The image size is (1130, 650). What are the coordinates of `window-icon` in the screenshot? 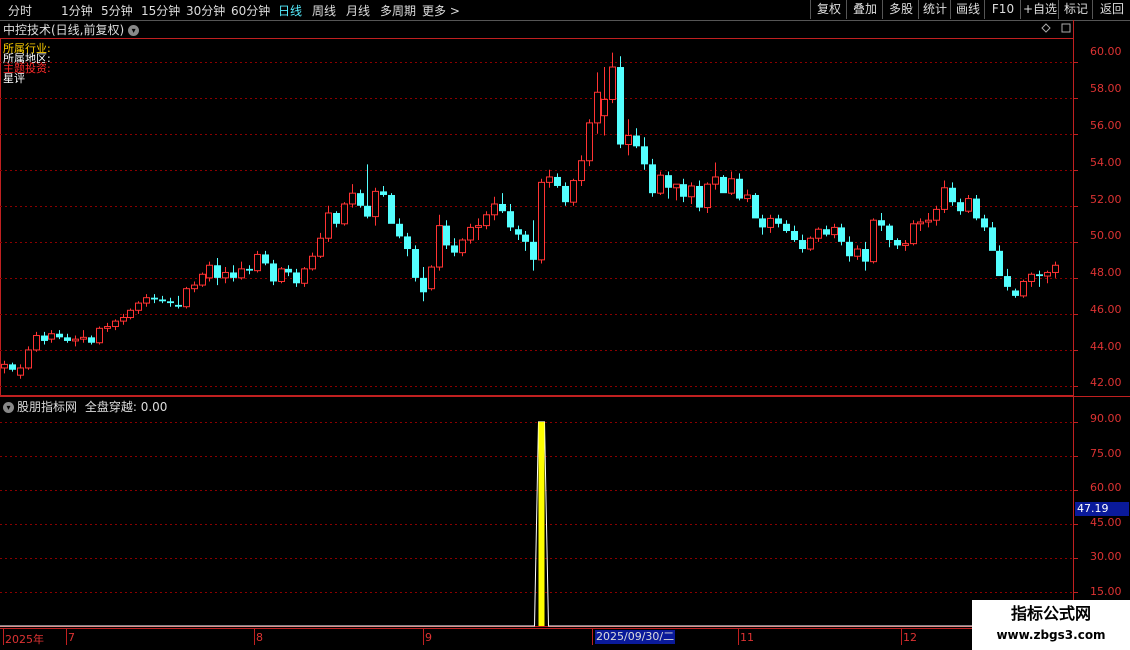 It's located at (1066, 28).